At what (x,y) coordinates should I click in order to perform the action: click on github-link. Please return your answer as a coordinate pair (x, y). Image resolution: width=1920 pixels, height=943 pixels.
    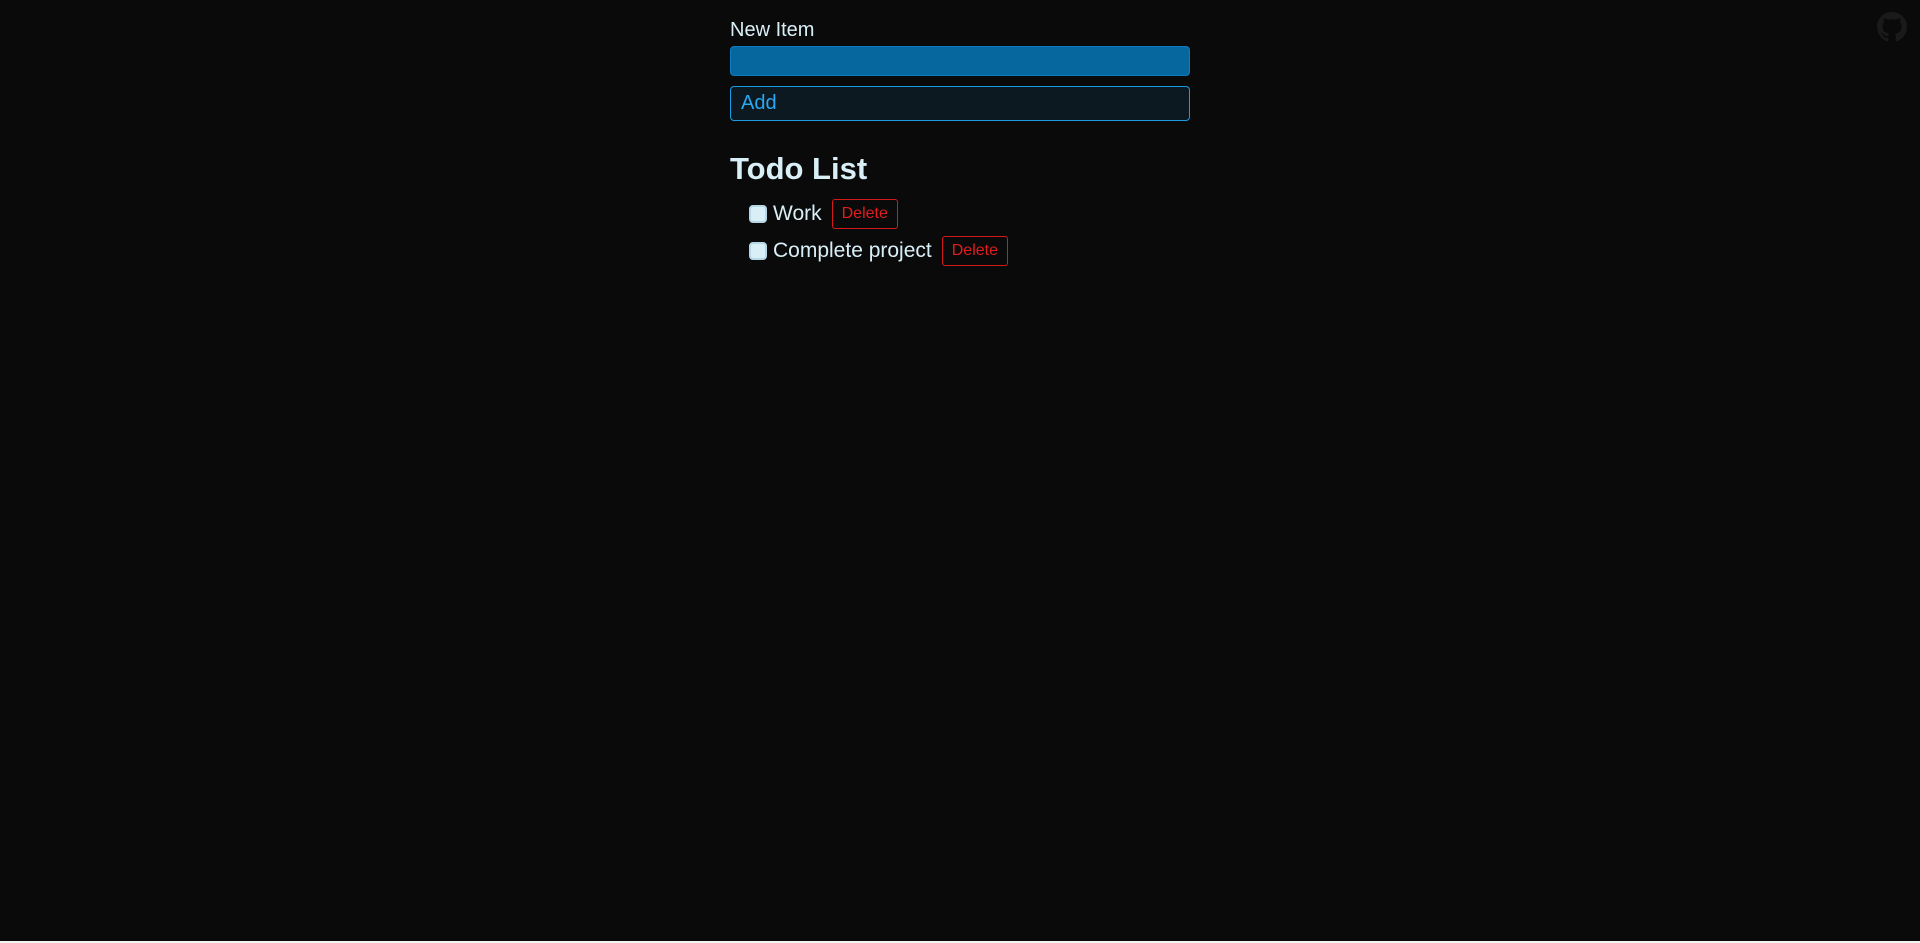
    Looking at the image, I should click on (1892, 27).